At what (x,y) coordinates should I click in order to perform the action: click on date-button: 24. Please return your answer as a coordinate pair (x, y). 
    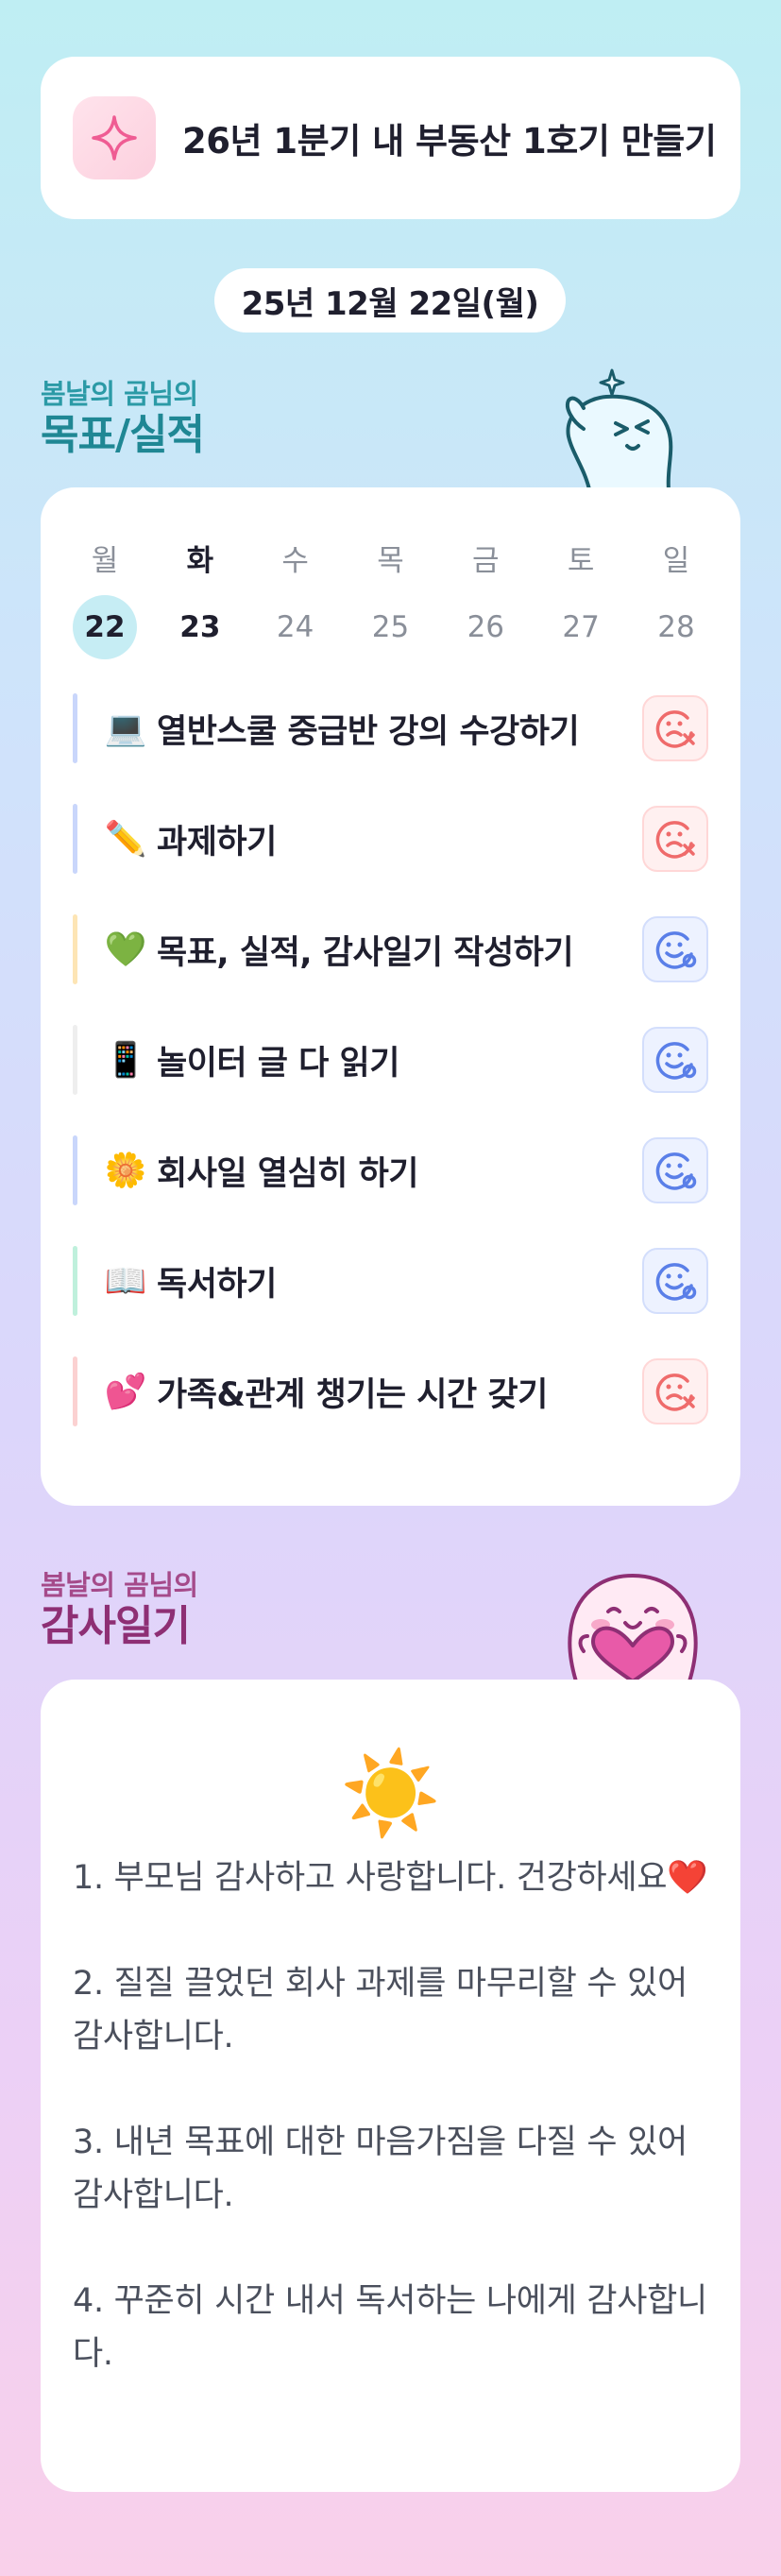
    Looking at the image, I should click on (295, 627).